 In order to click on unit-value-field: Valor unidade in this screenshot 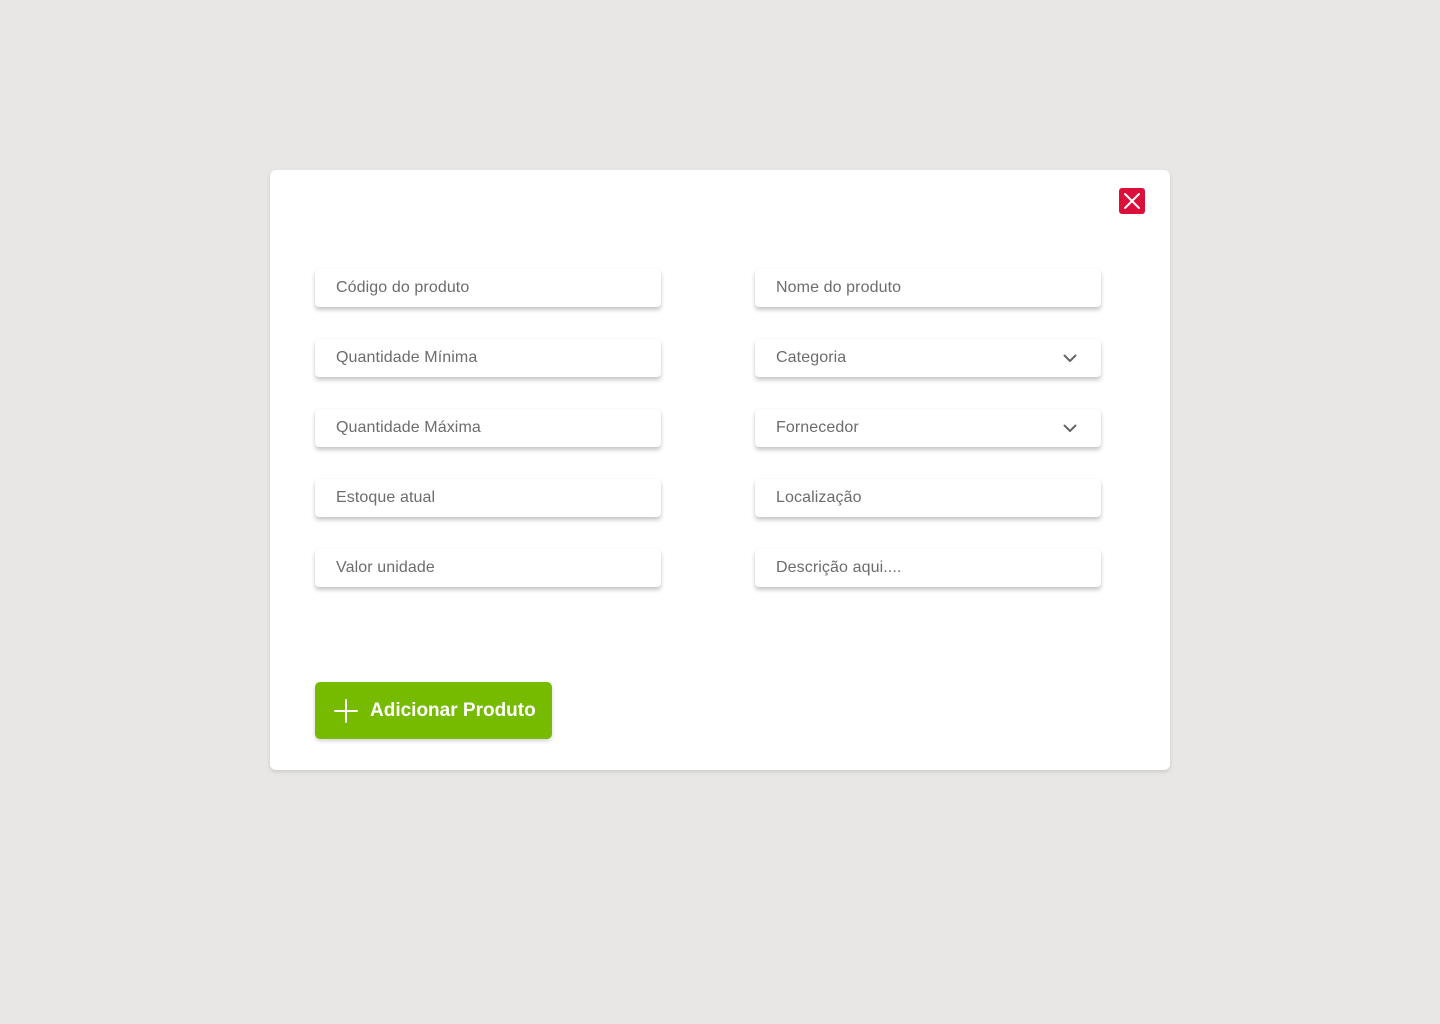, I will do `click(488, 568)`.